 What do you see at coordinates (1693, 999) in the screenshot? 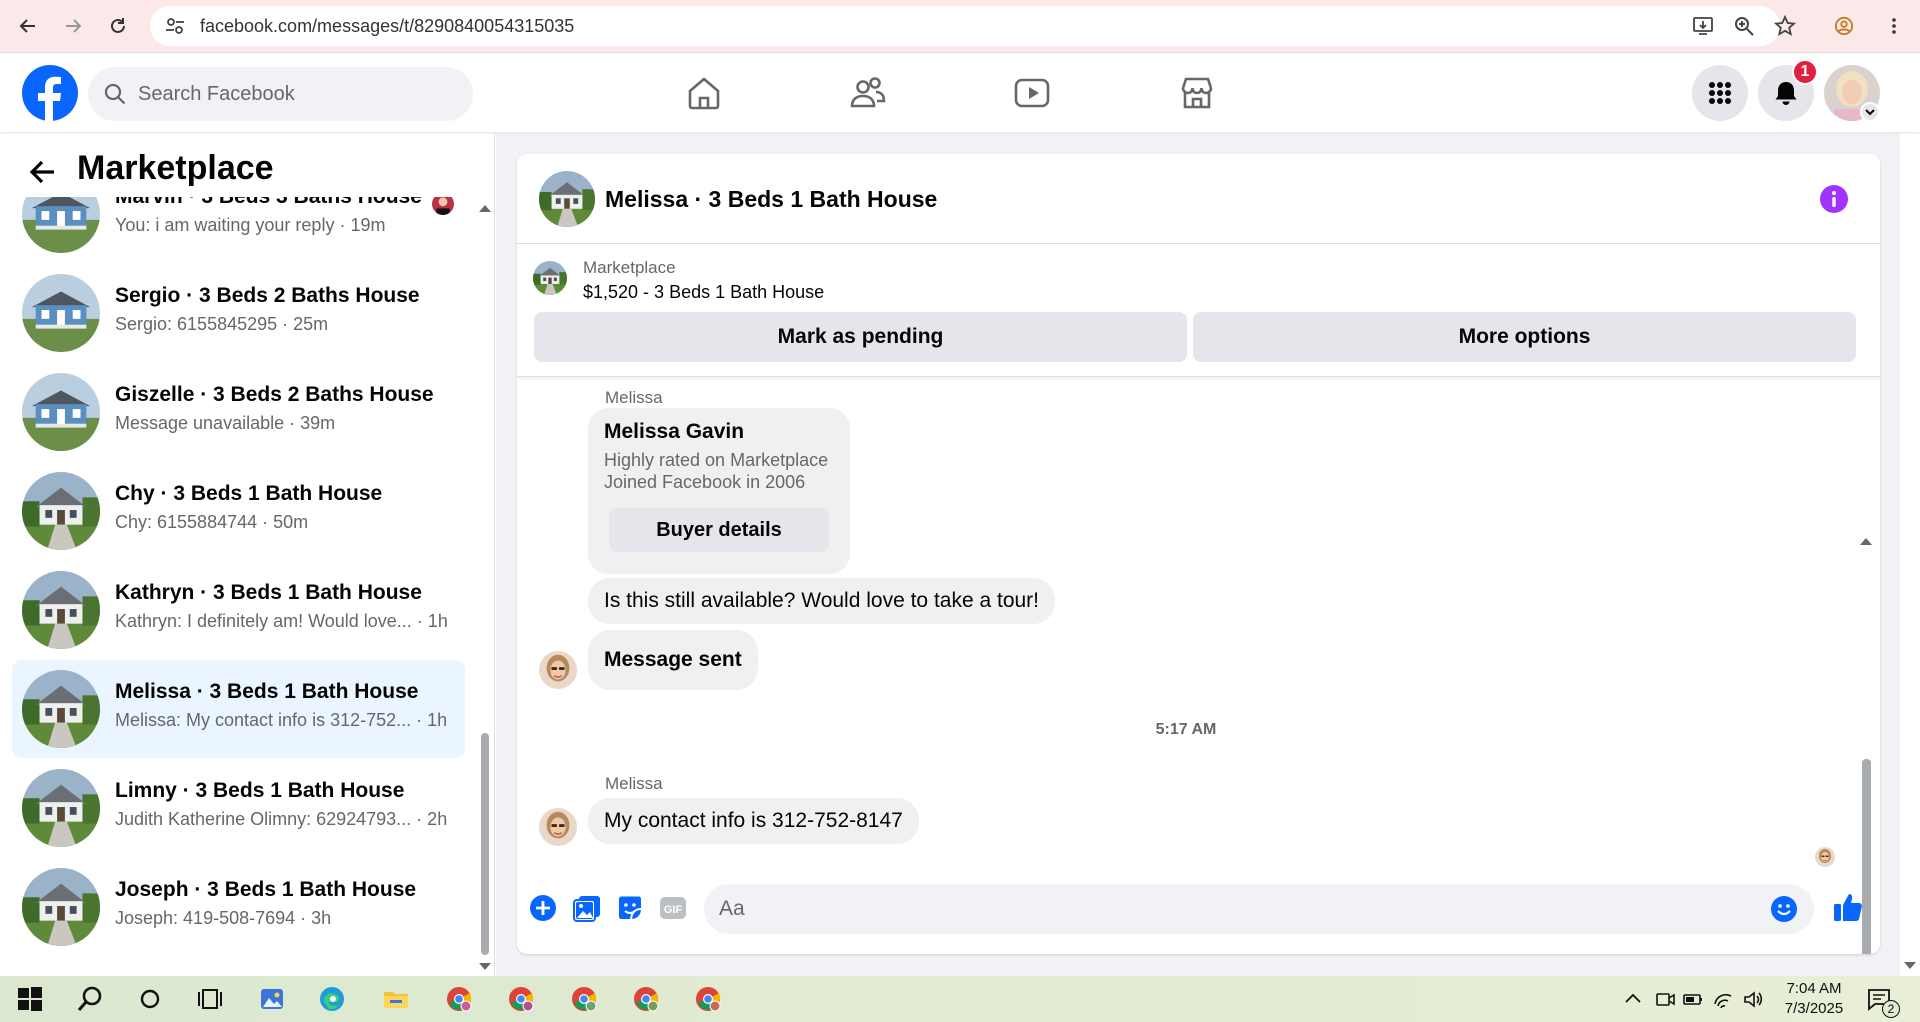
I see `battery-icon` at bounding box center [1693, 999].